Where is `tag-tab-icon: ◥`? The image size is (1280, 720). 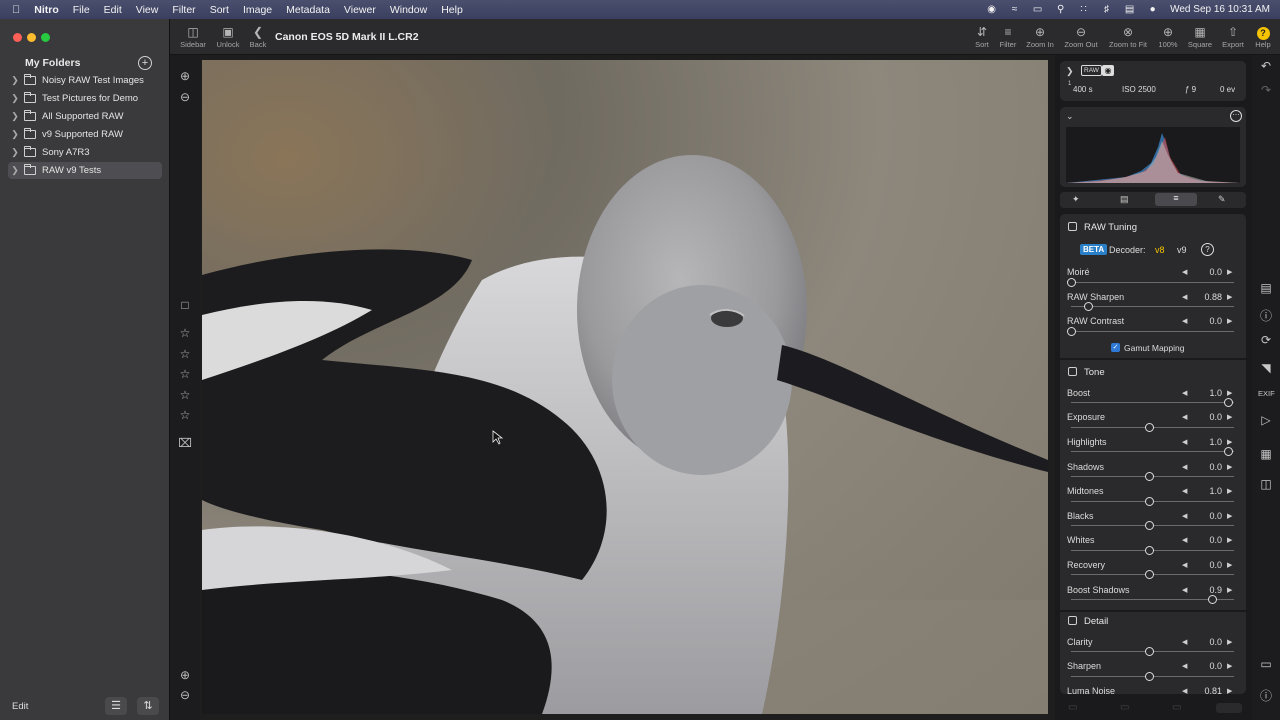
tag-tab-icon: ◥ is located at coordinates (1266, 368).